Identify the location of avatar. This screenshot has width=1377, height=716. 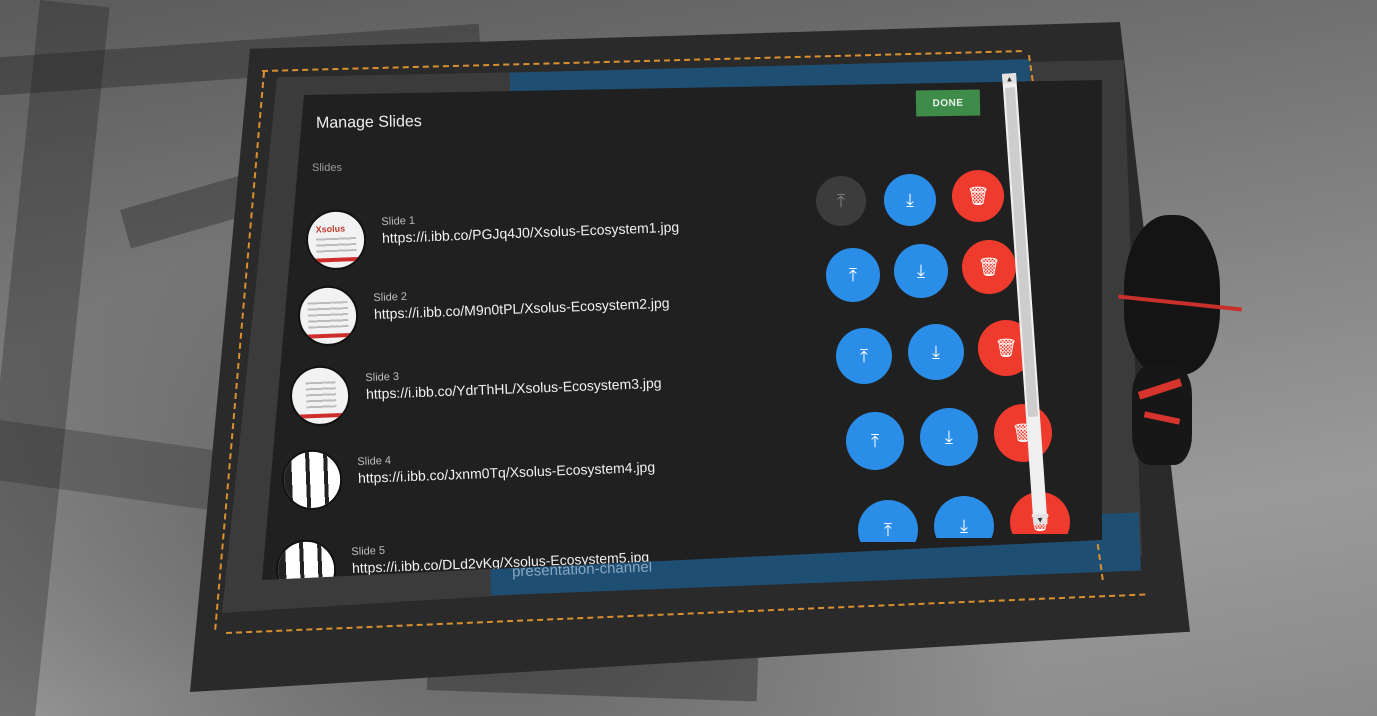
(1176, 340).